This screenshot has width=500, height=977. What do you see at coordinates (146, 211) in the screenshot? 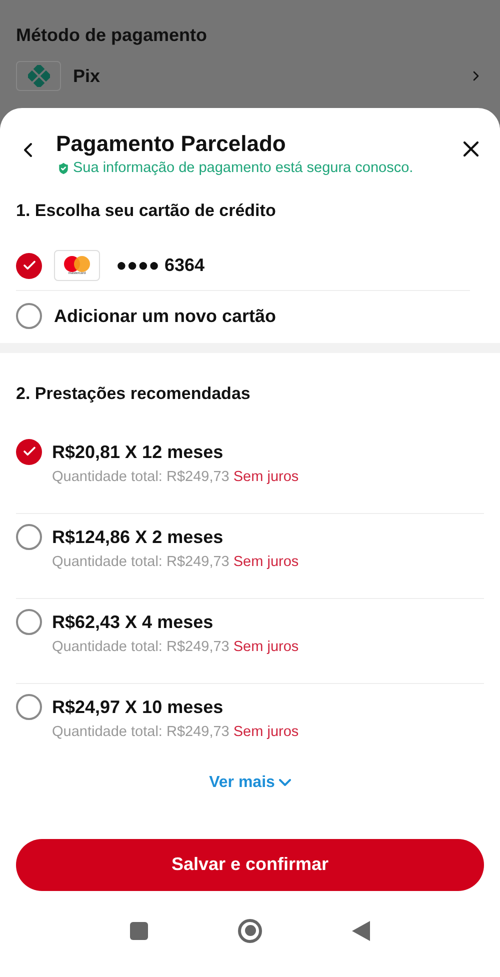
I see `section-heading: 1. Escolha seu cartão de crédito` at bounding box center [146, 211].